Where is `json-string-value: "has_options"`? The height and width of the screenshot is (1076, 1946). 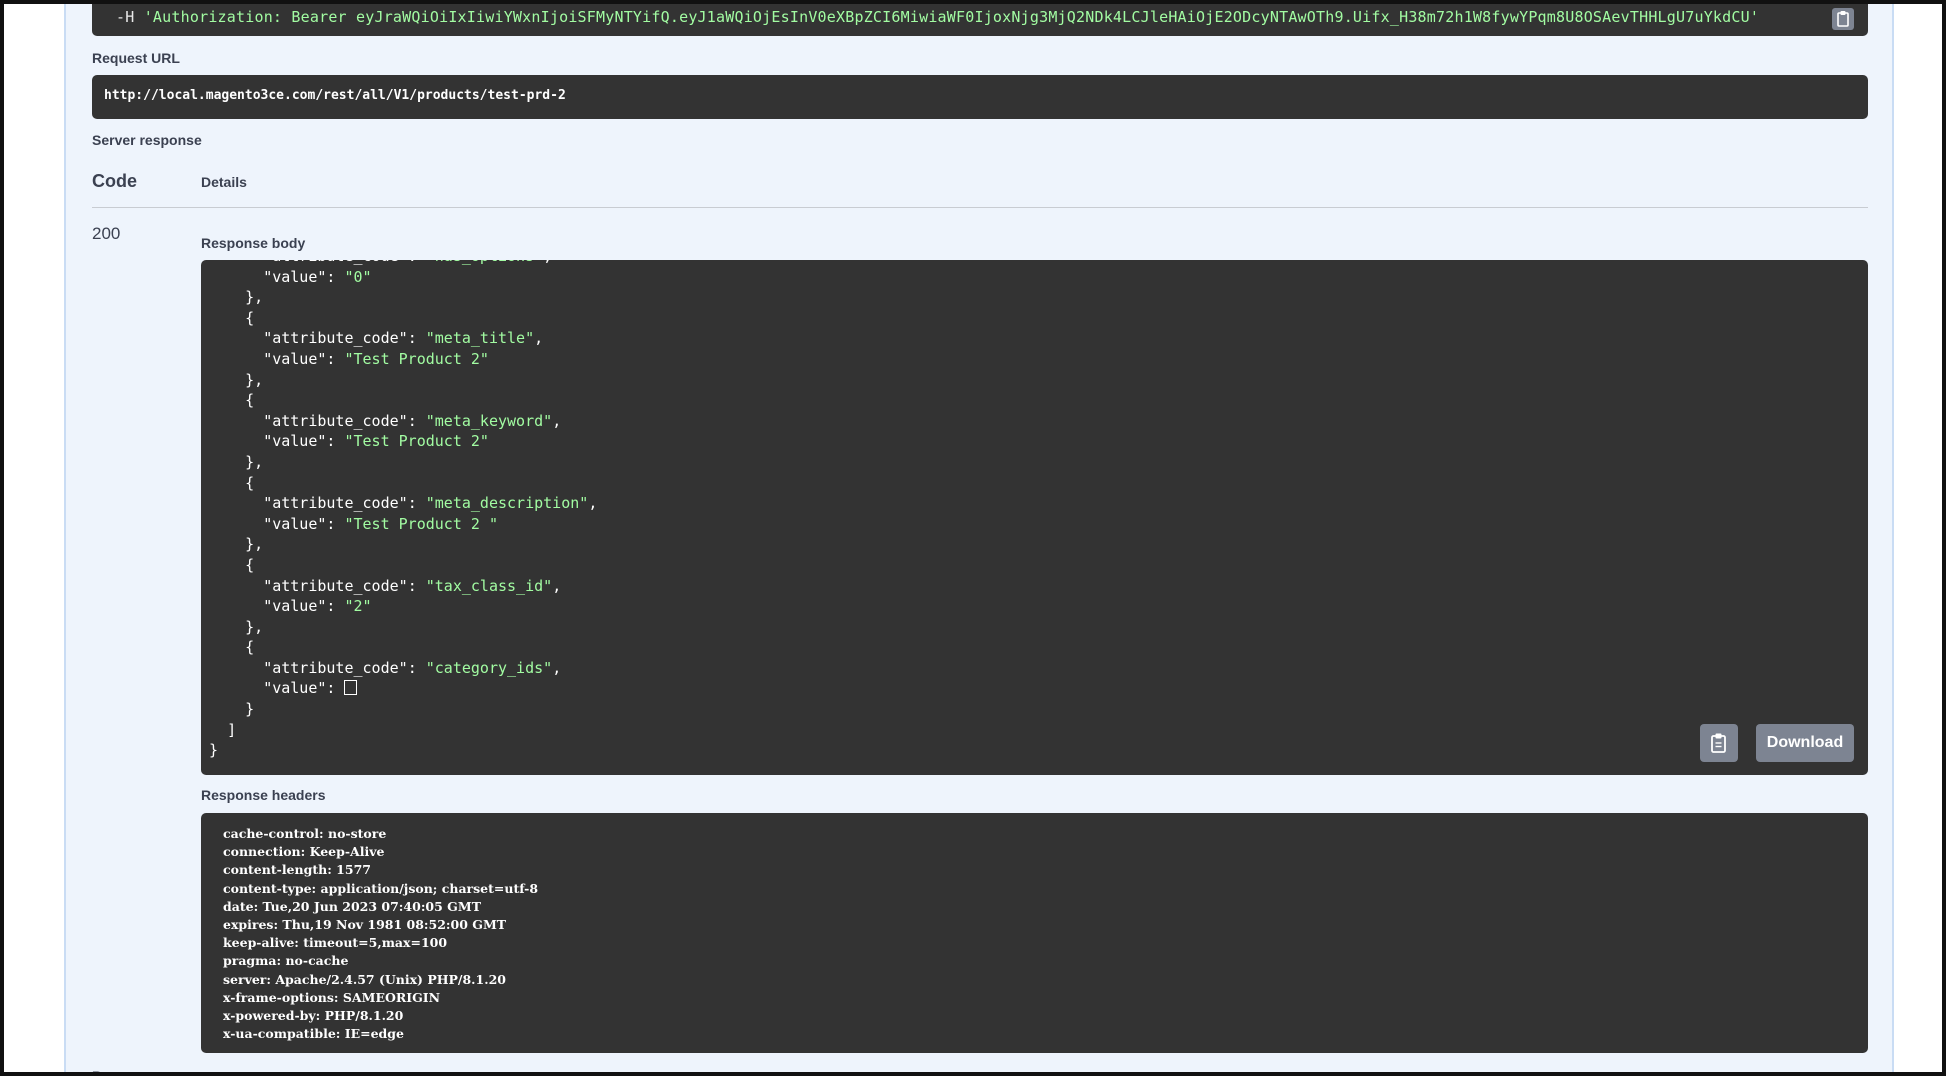 json-string-value: "has_options" is located at coordinates (484, 262).